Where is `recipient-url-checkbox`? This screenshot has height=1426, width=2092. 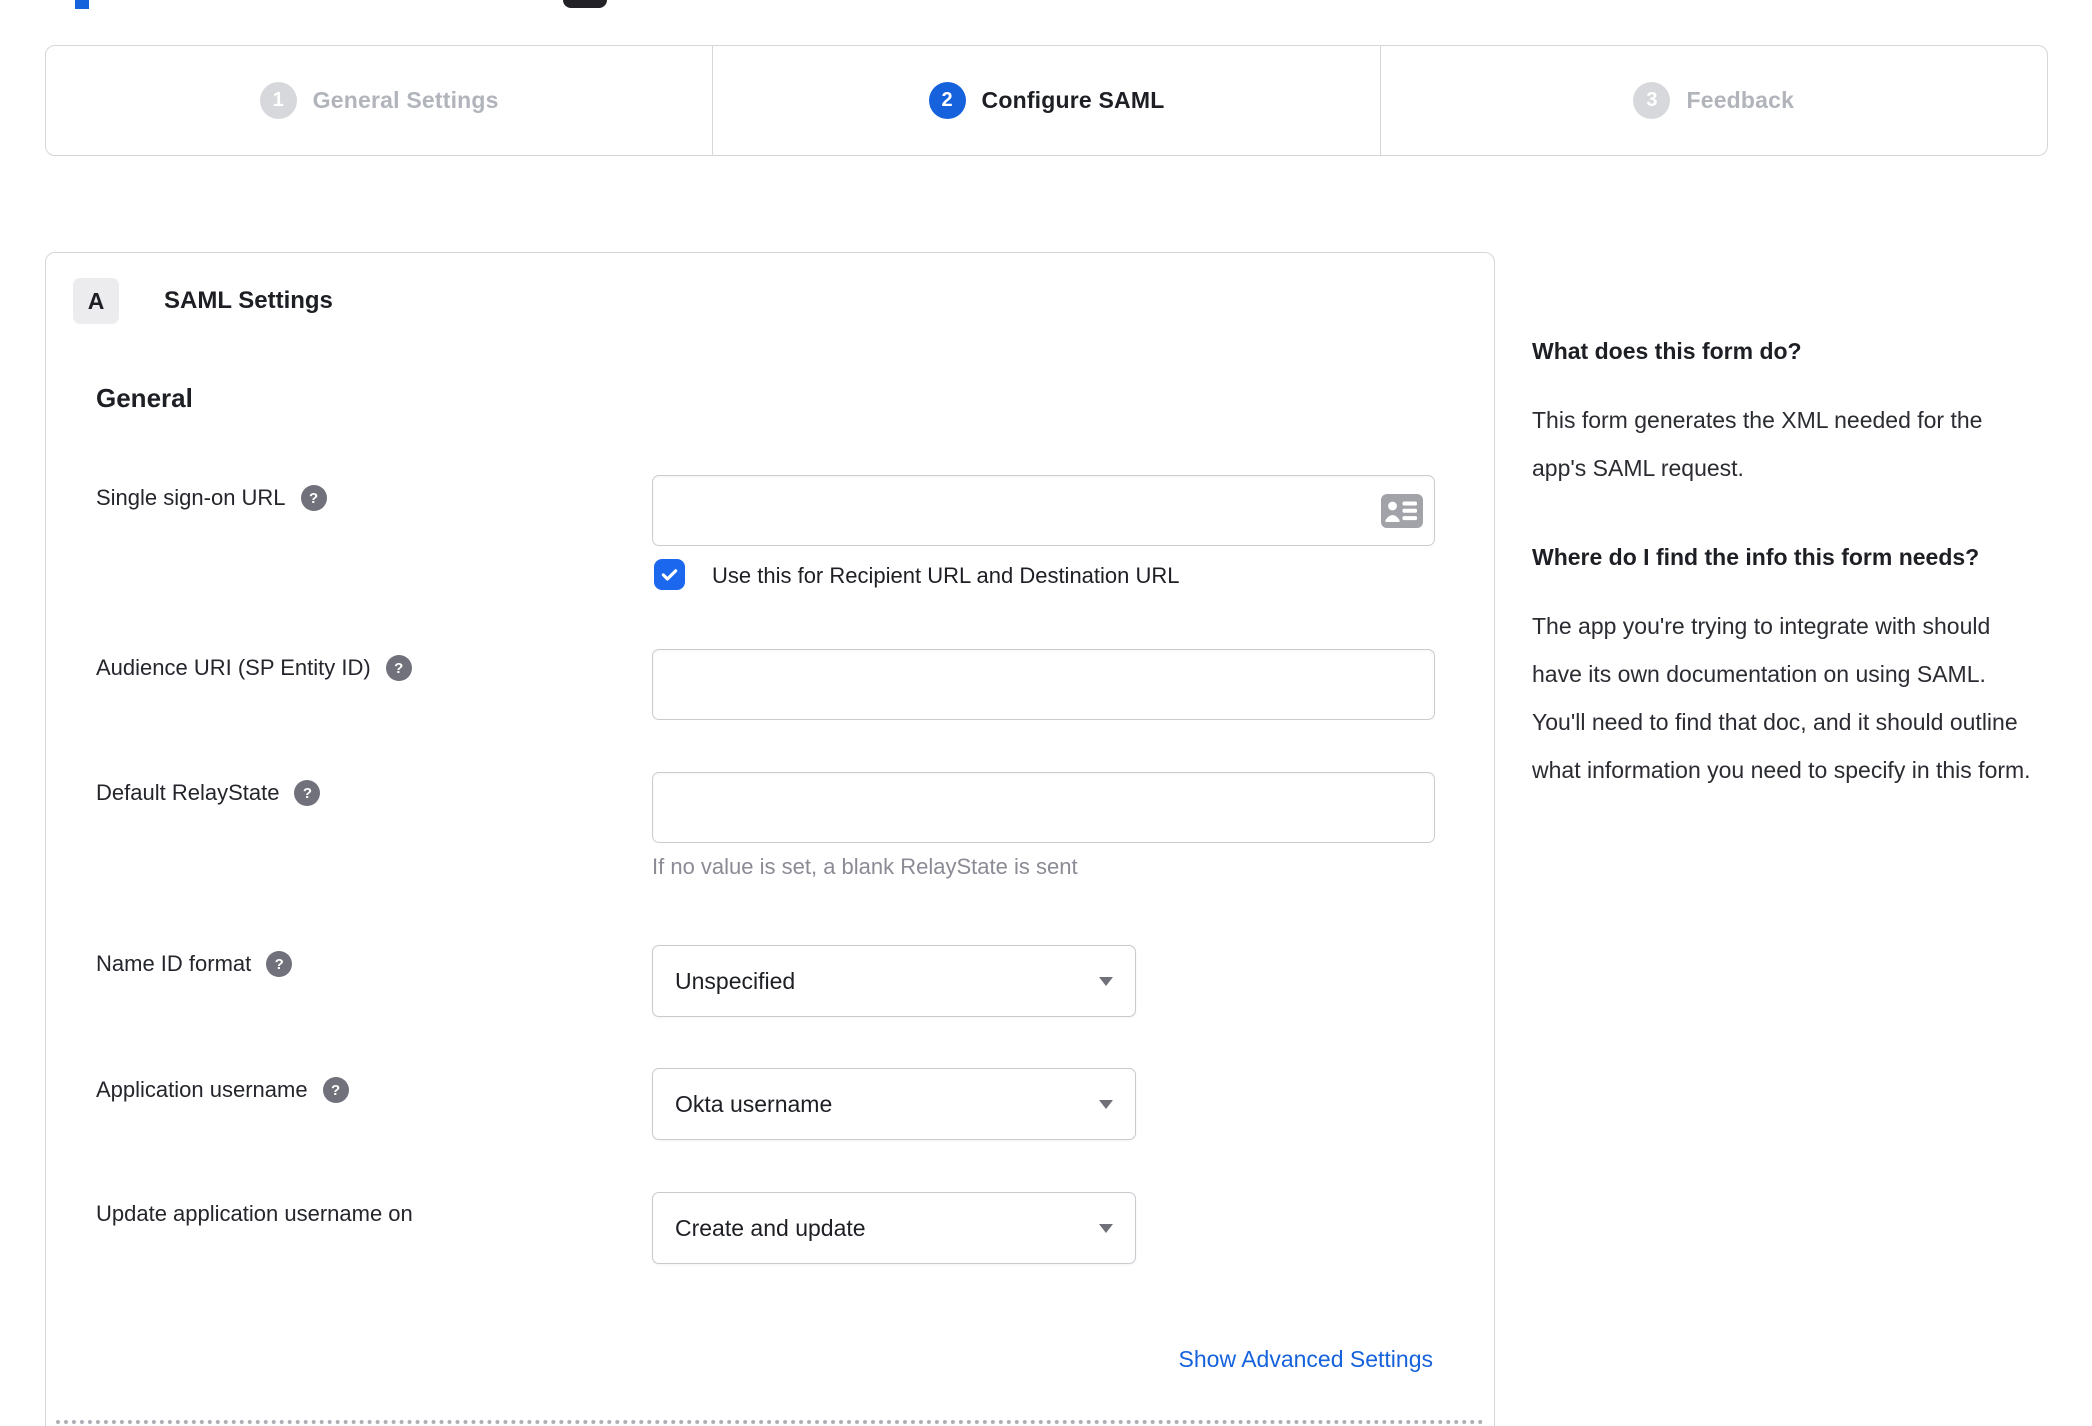 recipient-url-checkbox is located at coordinates (669, 574).